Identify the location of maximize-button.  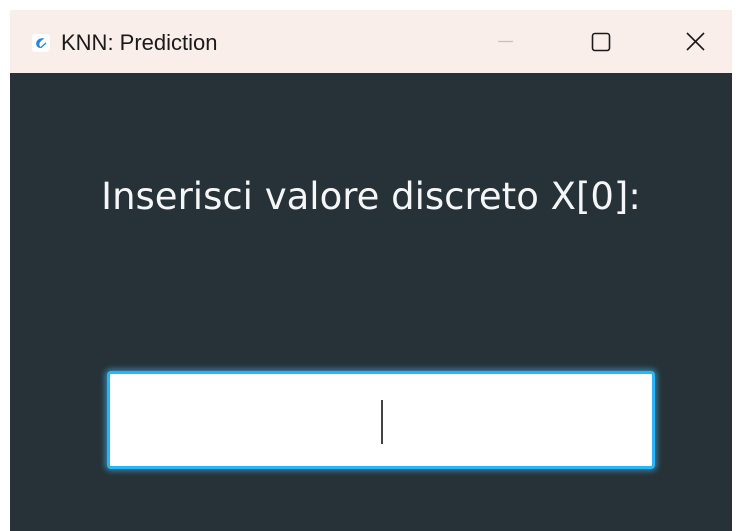
(600, 41).